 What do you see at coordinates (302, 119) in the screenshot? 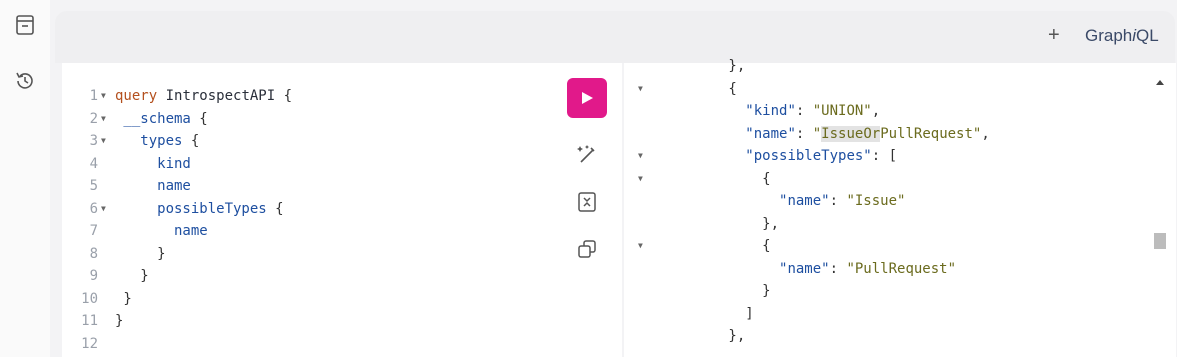
I see `editor-line: 2 ▼ __schema {` at bounding box center [302, 119].